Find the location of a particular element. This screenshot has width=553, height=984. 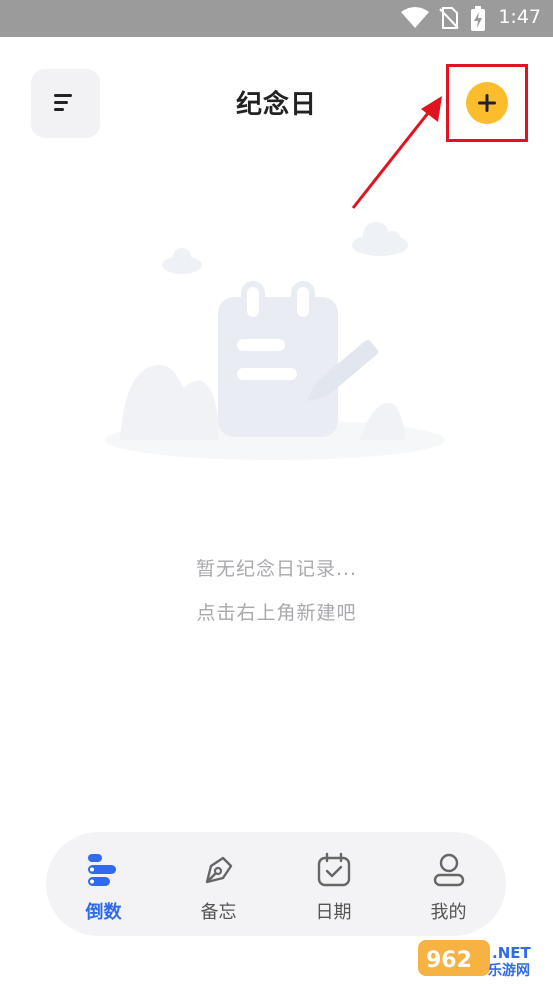

bottom-tab-bar: 倒数 备忘 日期 我的 is located at coordinates (276, 884).